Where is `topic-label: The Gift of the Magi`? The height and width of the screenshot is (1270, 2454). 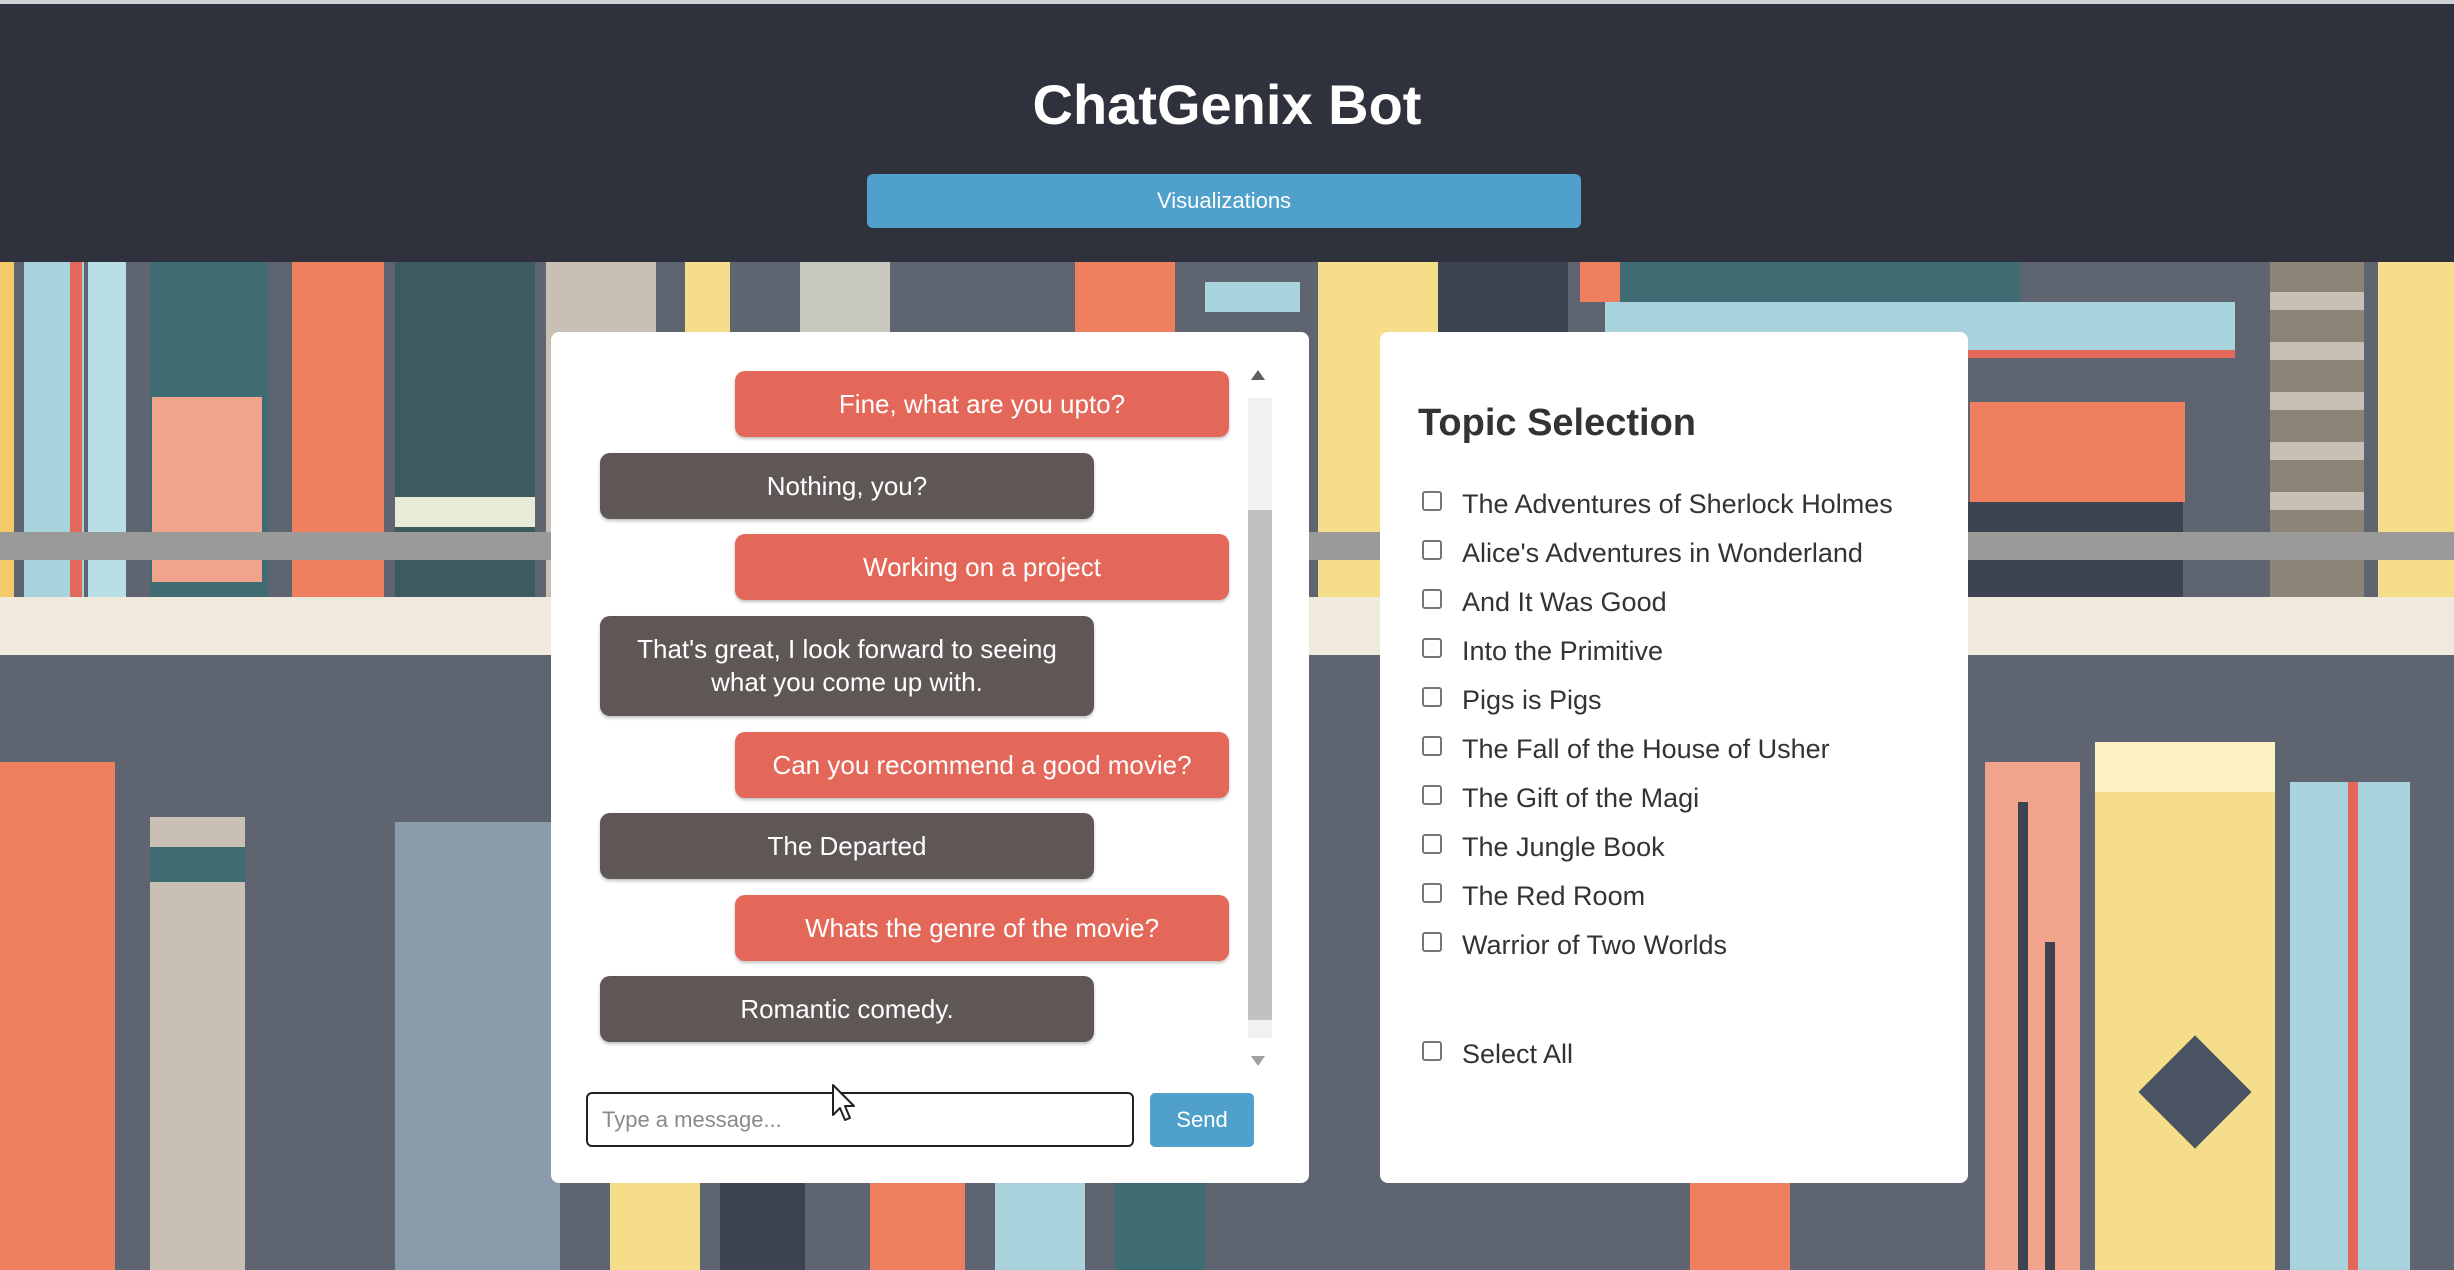 topic-label: The Gift of the Magi is located at coordinates (1580, 798).